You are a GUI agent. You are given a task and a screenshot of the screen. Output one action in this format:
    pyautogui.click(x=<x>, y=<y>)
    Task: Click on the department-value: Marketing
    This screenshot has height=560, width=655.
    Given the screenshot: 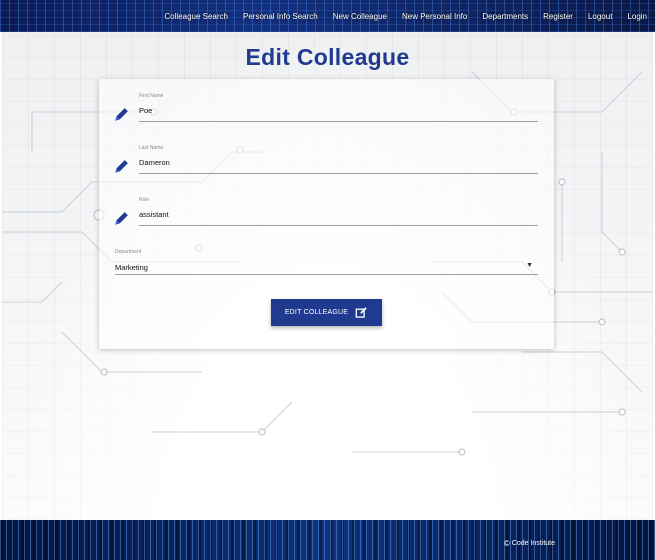 What is the action you would take?
    pyautogui.click(x=131, y=267)
    